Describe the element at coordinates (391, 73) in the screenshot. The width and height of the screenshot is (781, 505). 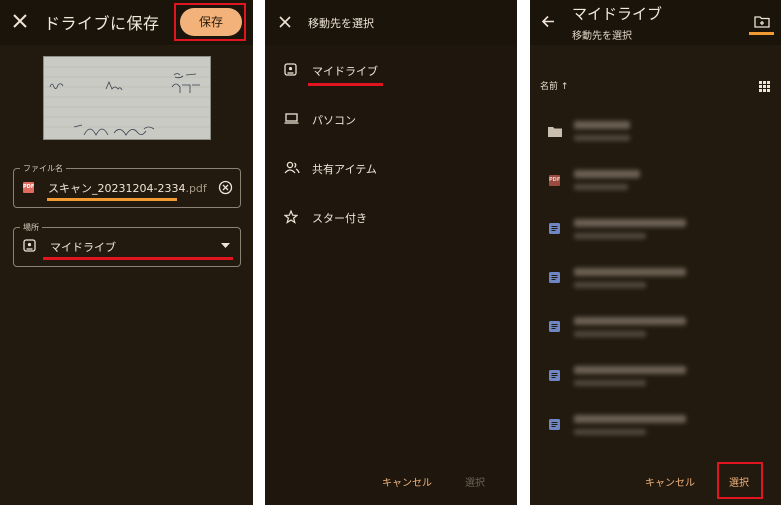
I see `nav-item-my-drive: マイドライブ` at that location.